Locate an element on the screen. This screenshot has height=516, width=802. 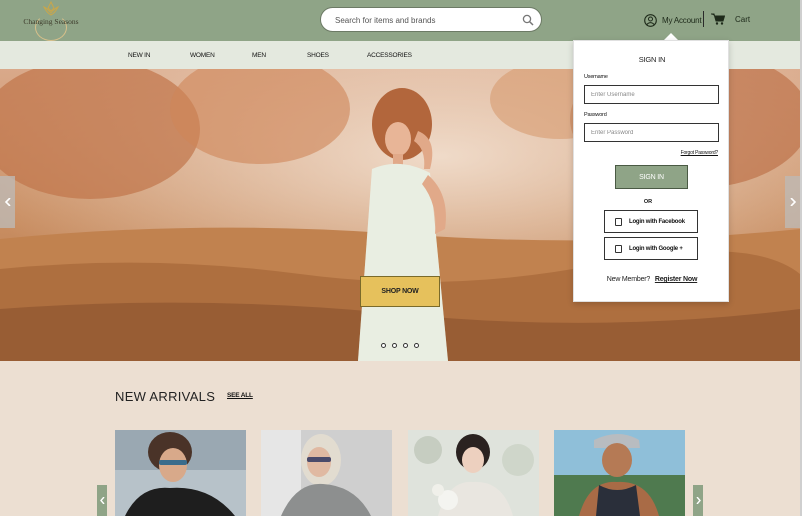
hero-next-button is located at coordinates (792, 202).